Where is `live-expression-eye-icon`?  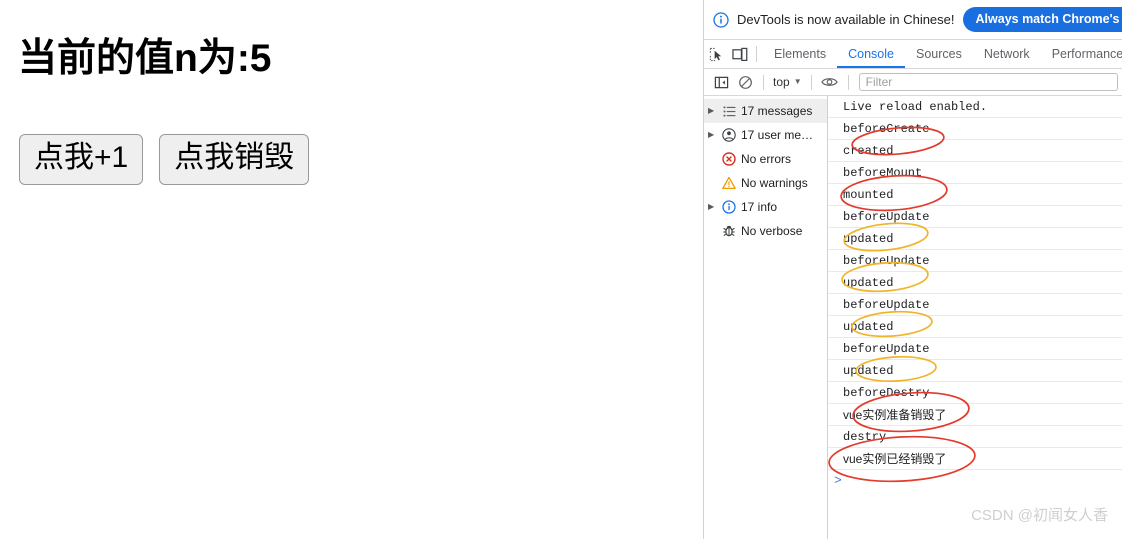
live-expression-eye-icon is located at coordinates (830, 82).